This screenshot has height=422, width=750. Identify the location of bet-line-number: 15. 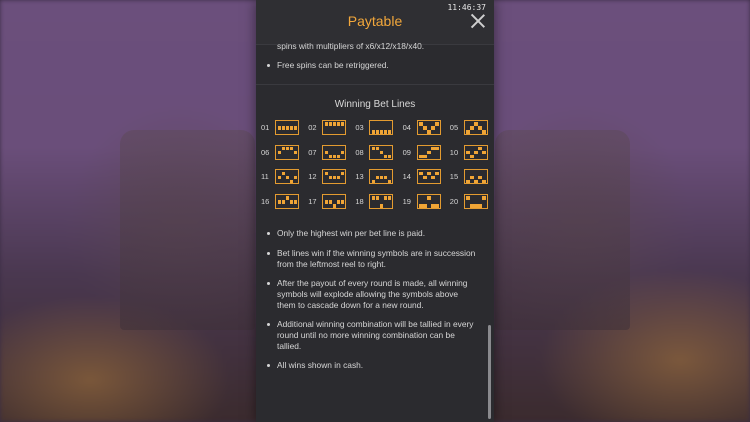
(454, 177).